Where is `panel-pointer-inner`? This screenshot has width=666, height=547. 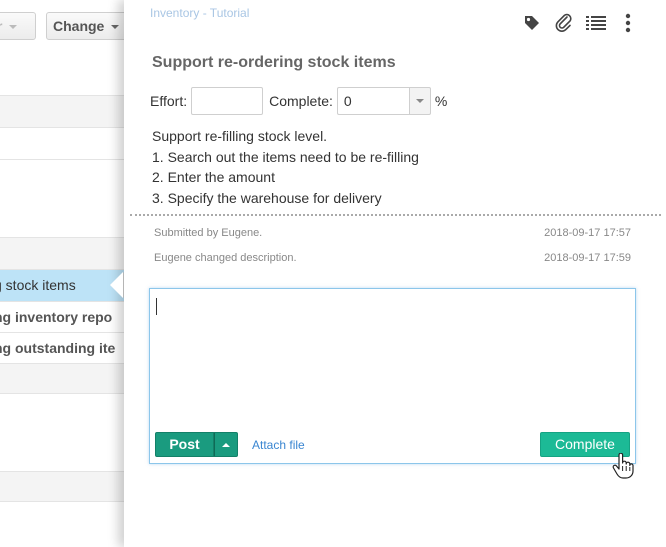
panel-pointer-inner is located at coordinates (116, 285).